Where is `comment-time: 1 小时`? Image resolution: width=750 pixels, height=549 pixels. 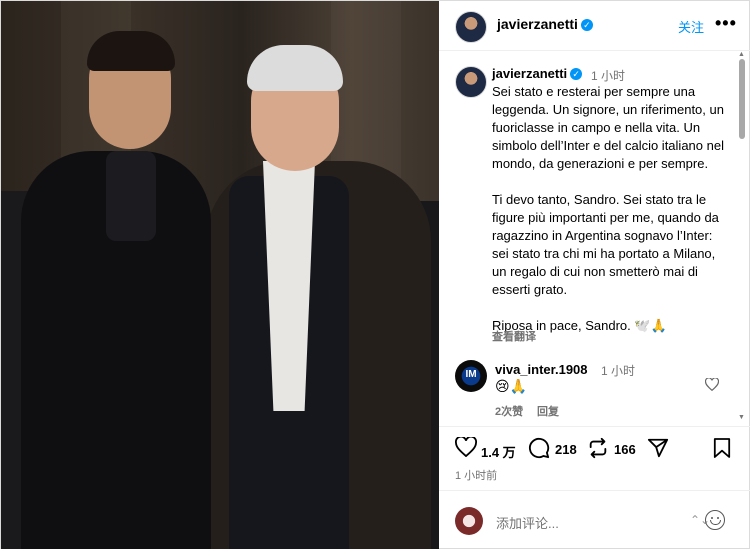
comment-time: 1 小时 is located at coordinates (618, 371).